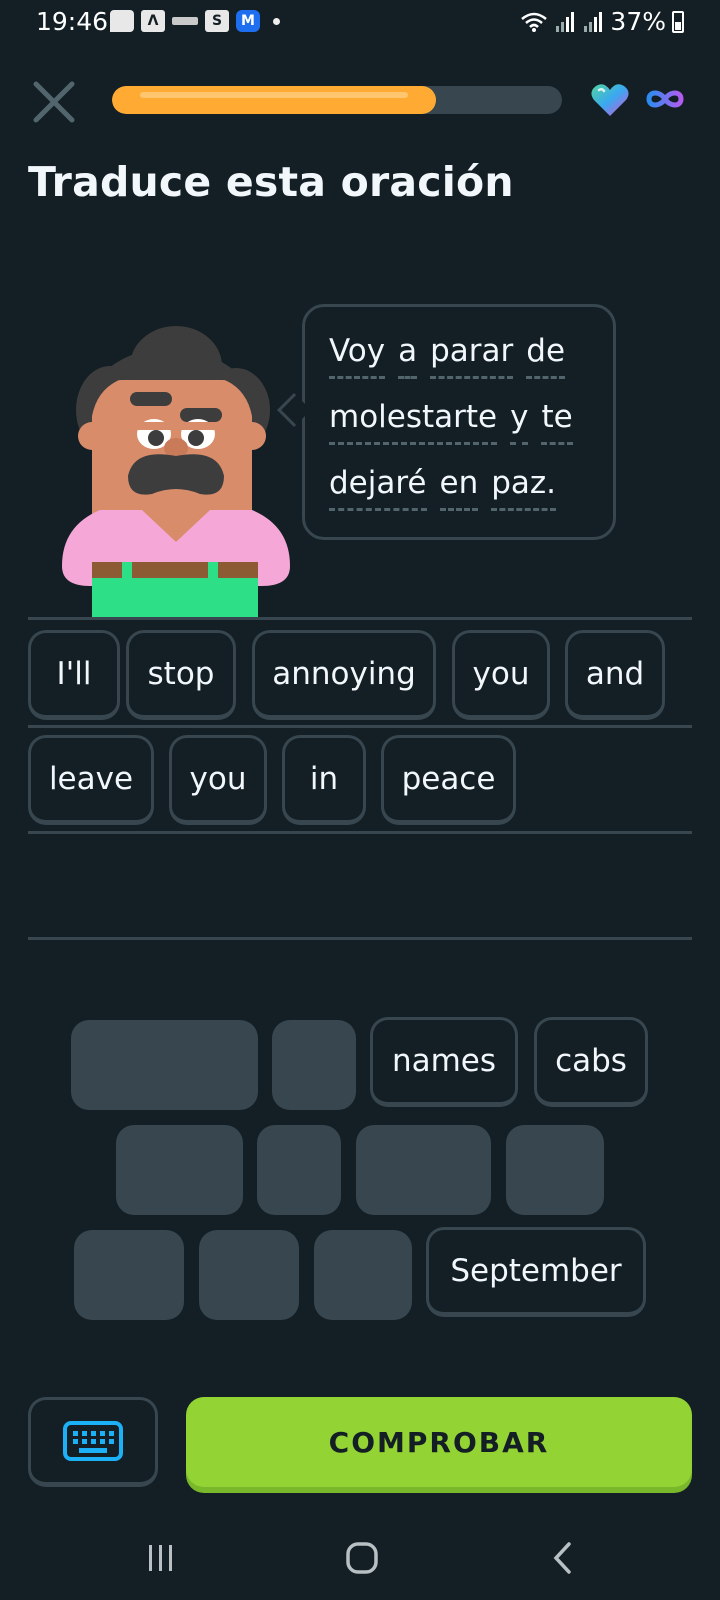 The image size is (720, 1600). What do you see at coordinates (324, 780) in the screenshot?
I see `answer-word-chip: in` at bounding box center [324, 780].